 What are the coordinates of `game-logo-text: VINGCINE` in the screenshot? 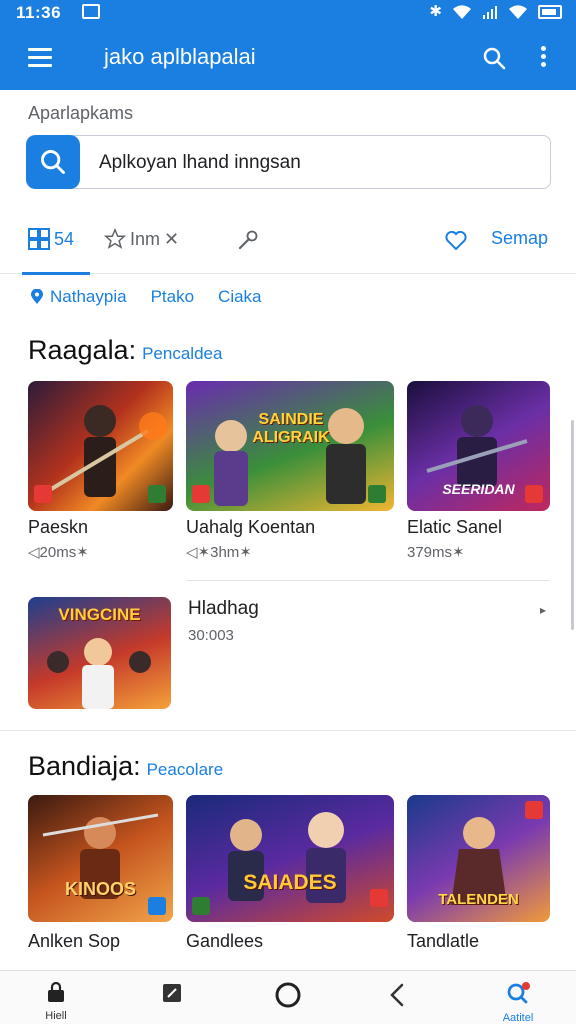 It's located at (99, 614).